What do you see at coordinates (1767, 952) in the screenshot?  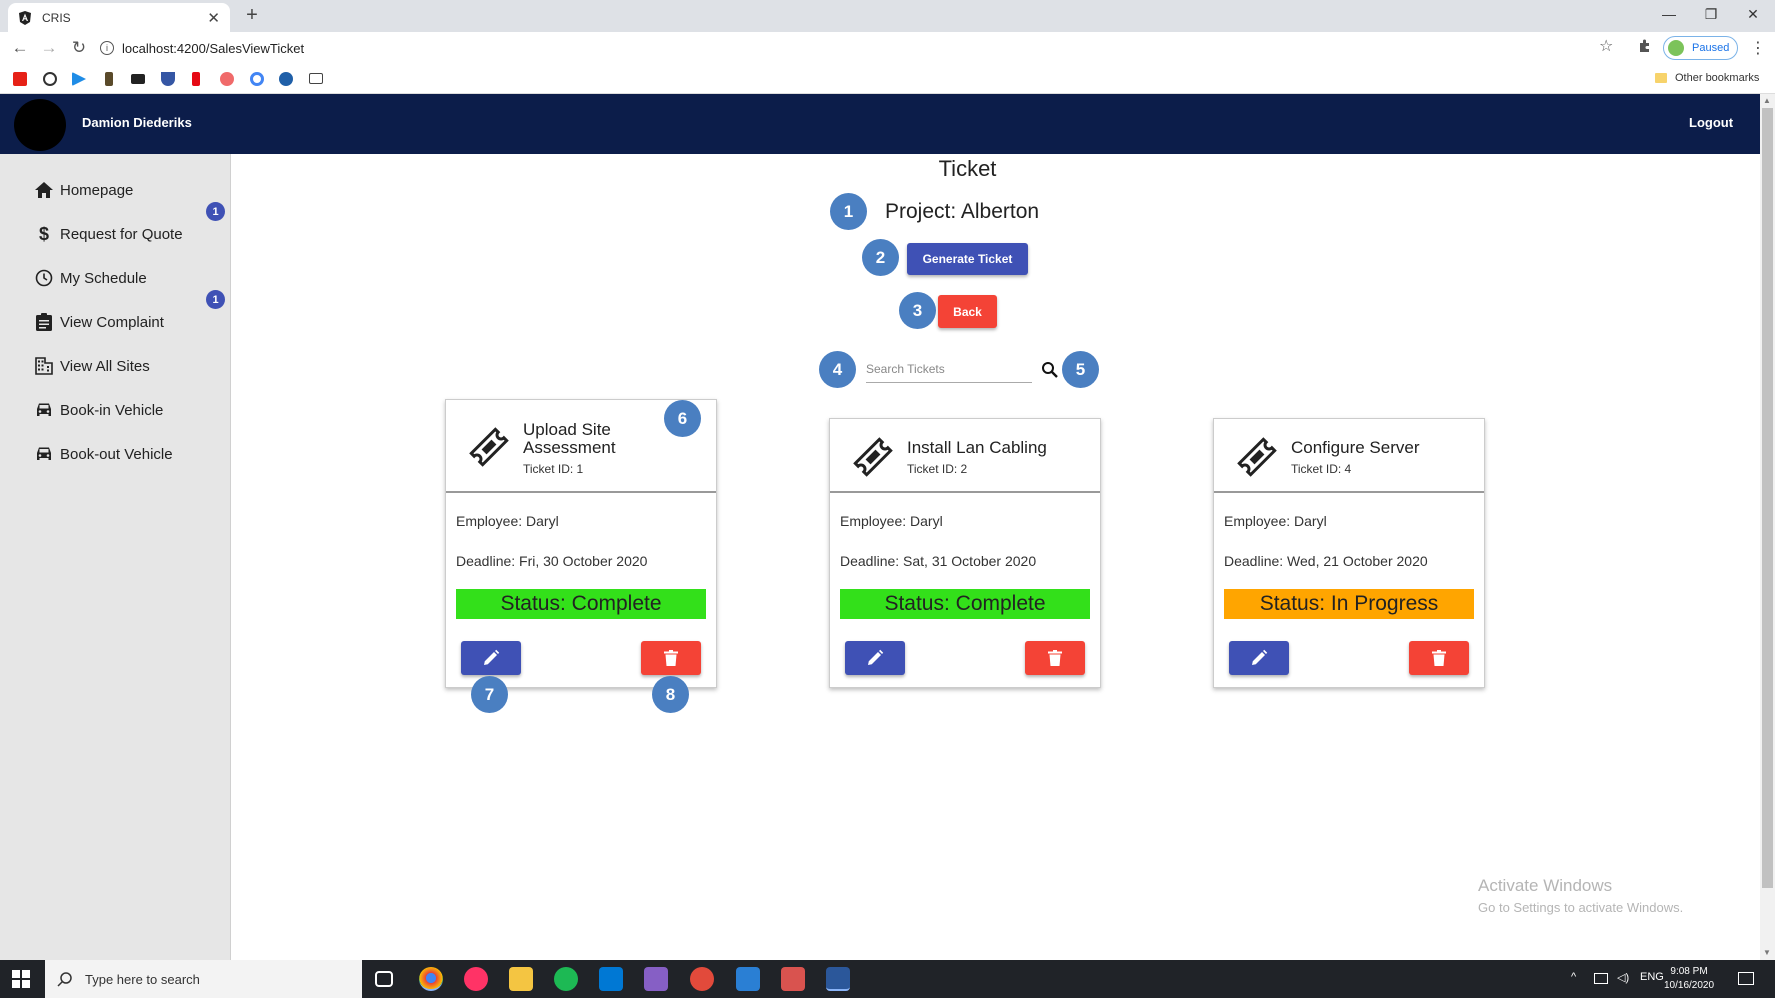 I see `scroll-down-icon: ▼` at bounding box center [1767, 952].